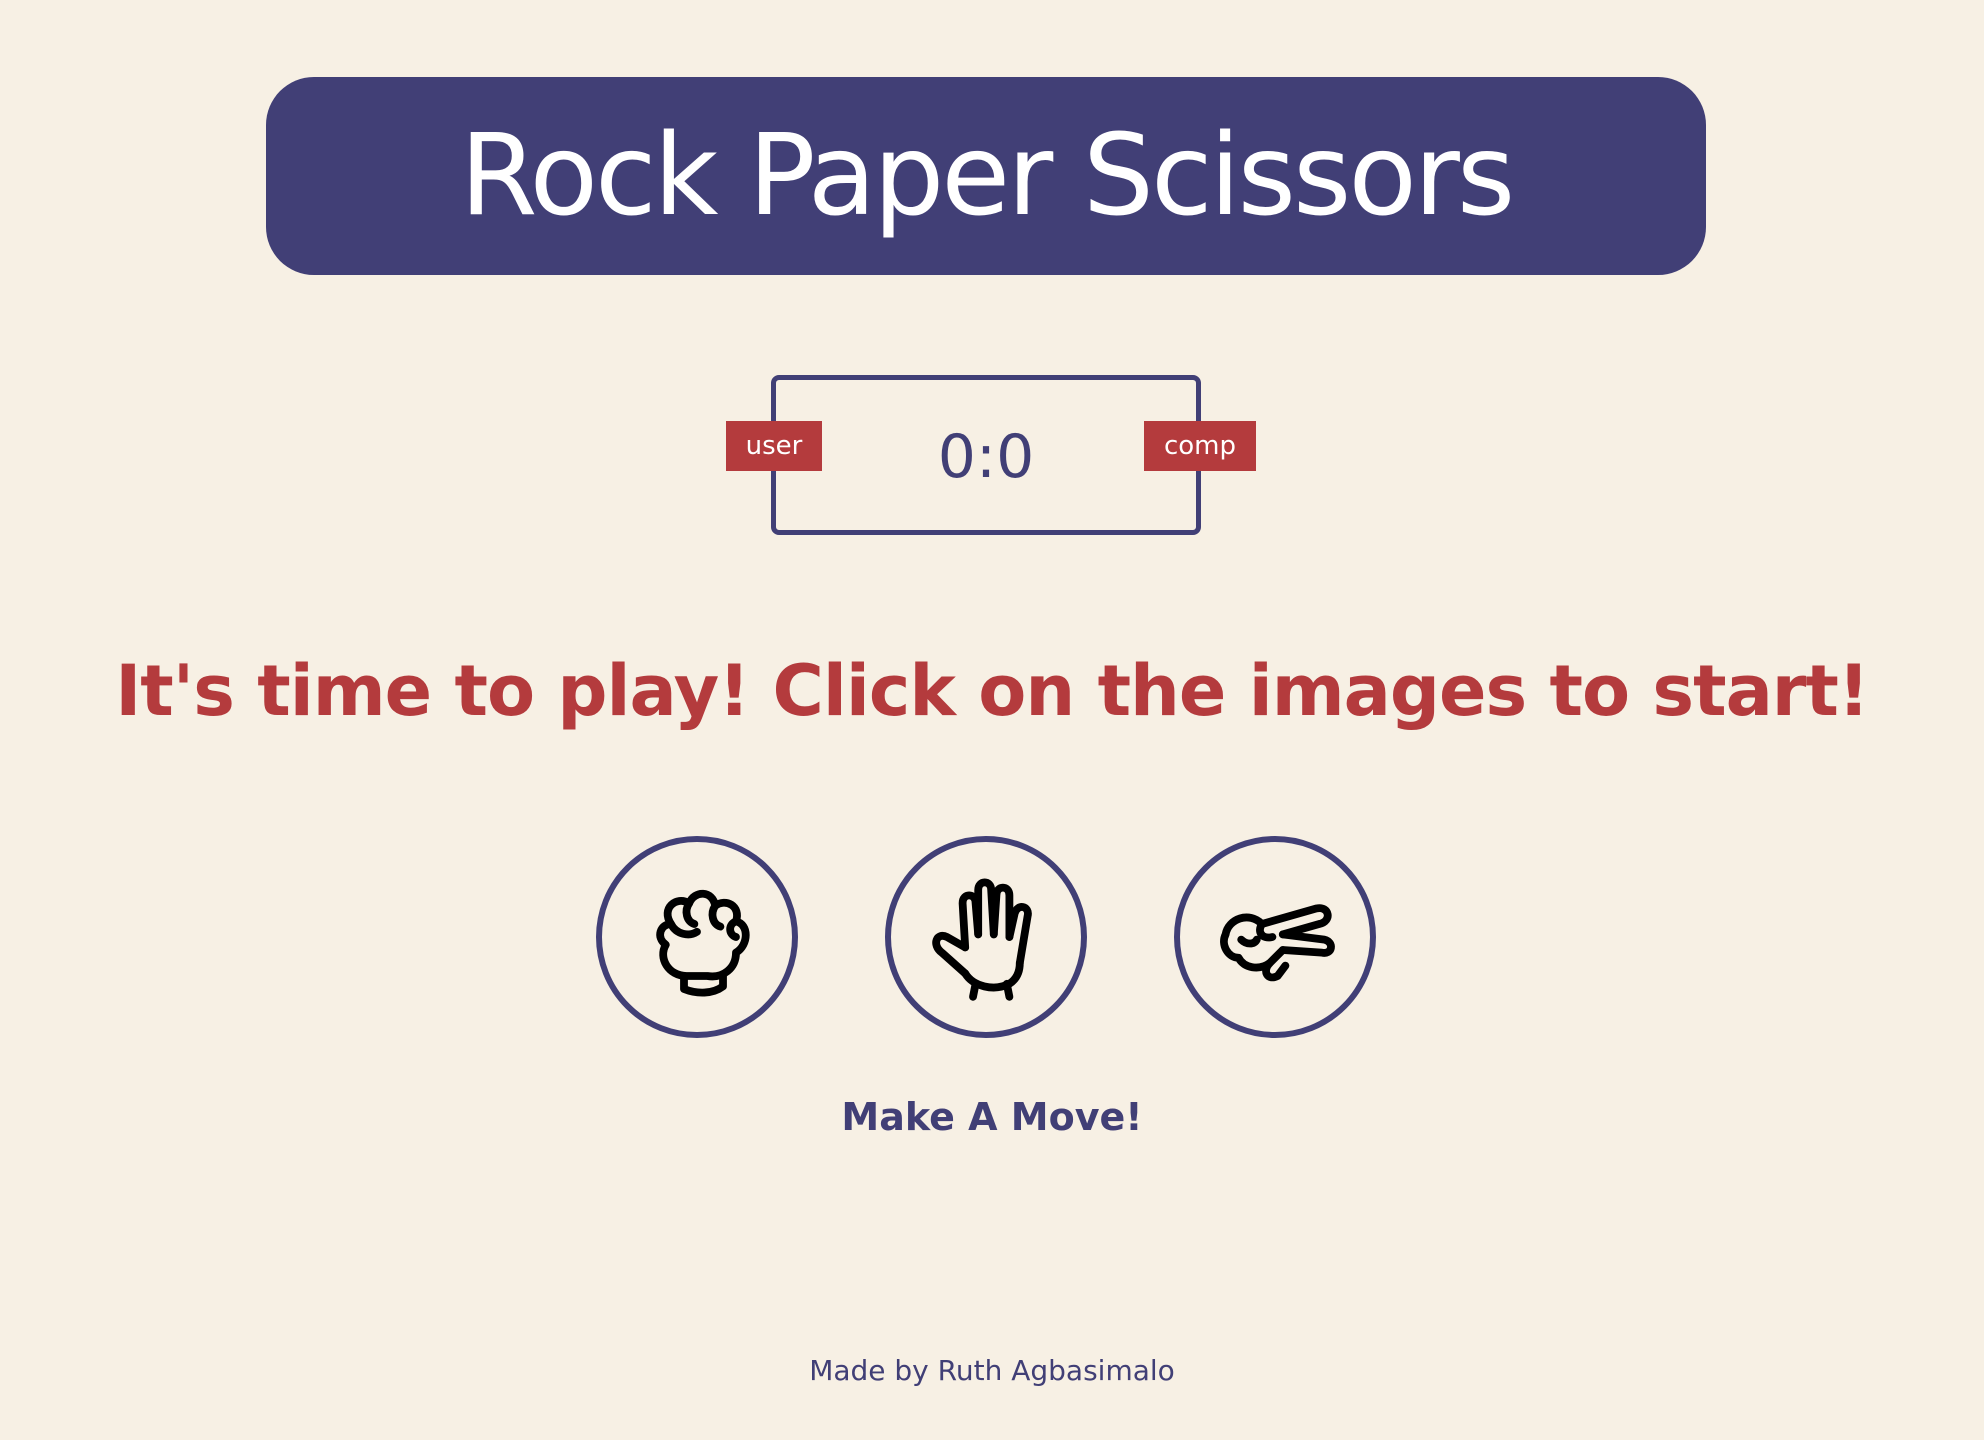 This screenshot has height=1440, width=1984. Describe the element at coordinates (992, 1117) in the screenshot. I see `make-move-prompt: Make A Move!` at that location.